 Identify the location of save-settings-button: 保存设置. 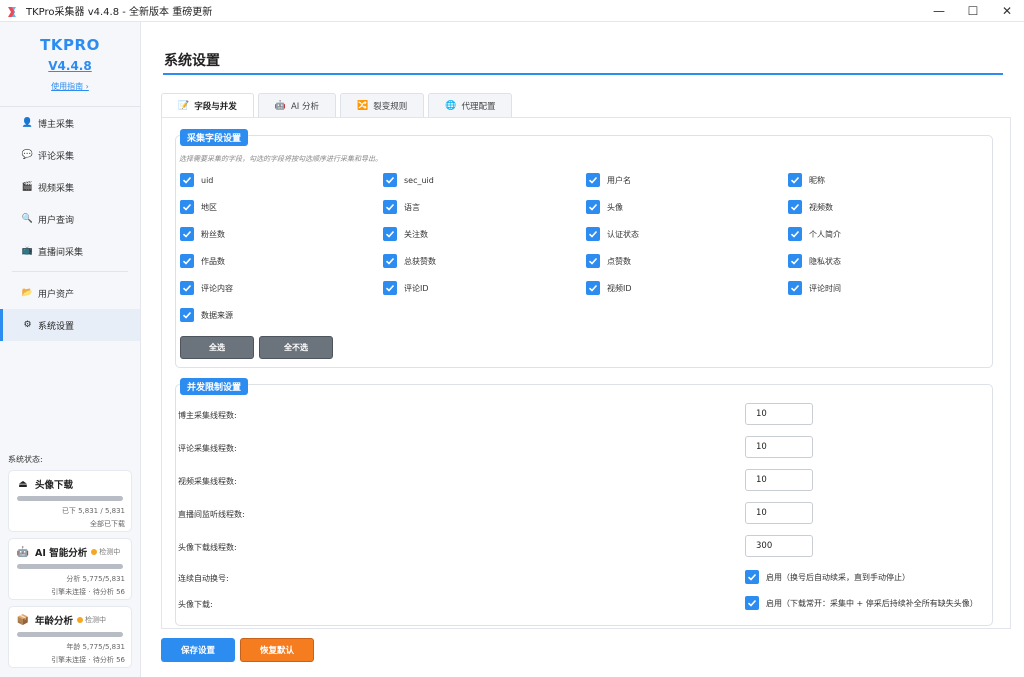
(198, 650).